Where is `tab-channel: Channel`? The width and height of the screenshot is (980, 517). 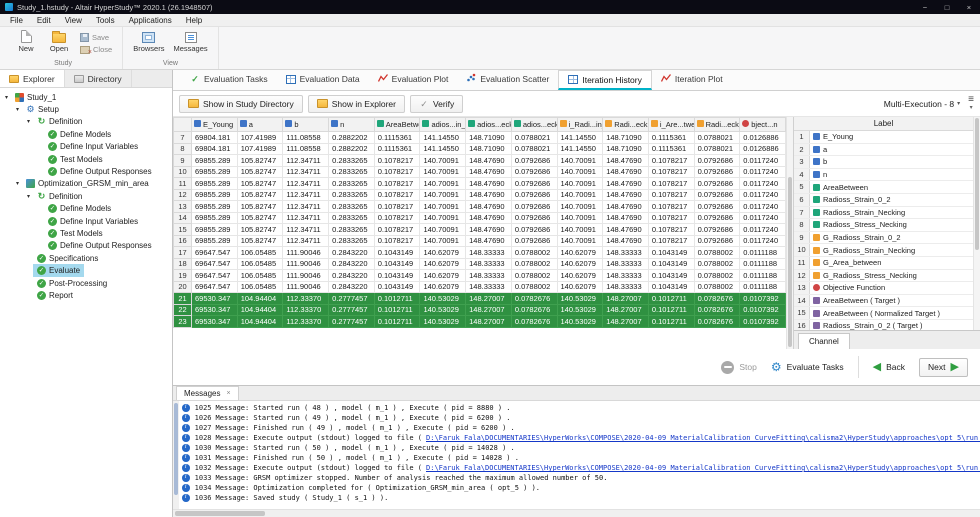
tab-channel: Channel is located at coordinates (824, 341).